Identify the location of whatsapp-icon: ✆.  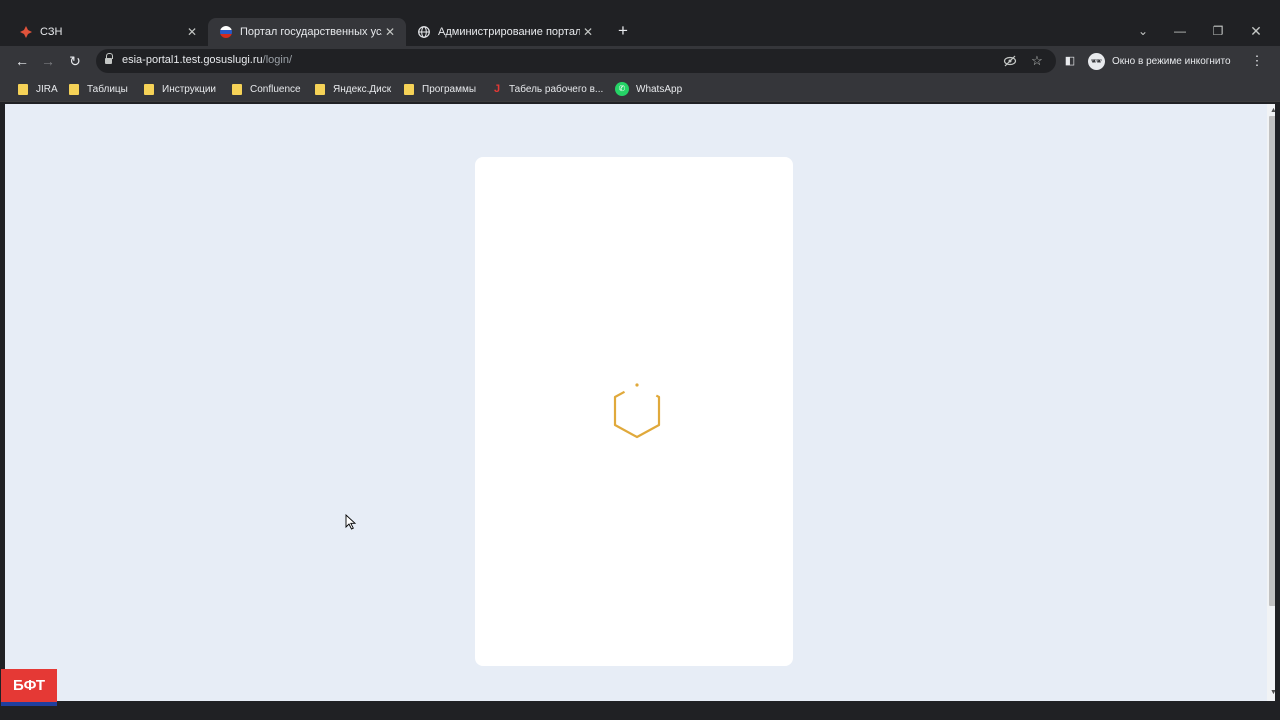
(622, 89).